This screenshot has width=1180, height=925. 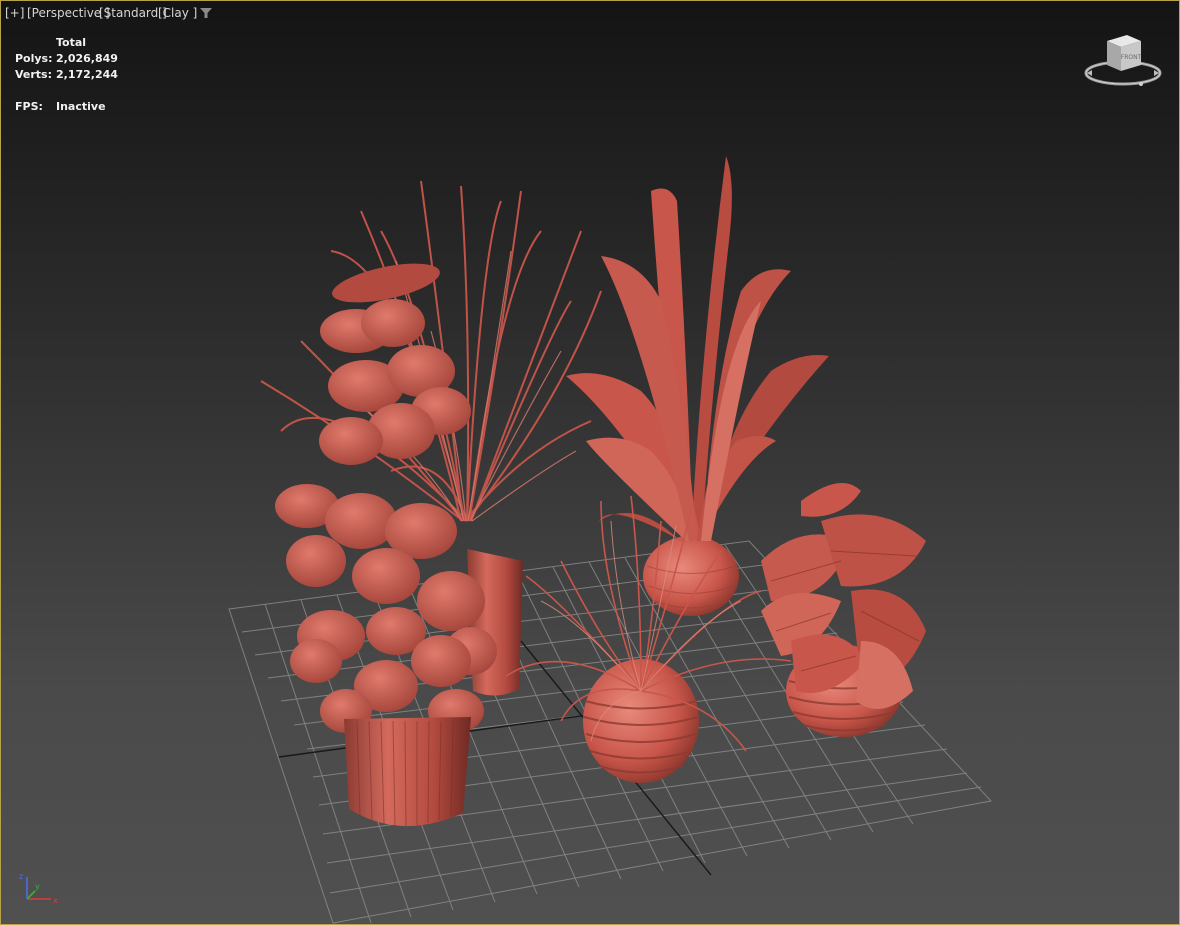 I want to click on stats-fps-row: FPS: Inactive, so click(x=75, y=107).